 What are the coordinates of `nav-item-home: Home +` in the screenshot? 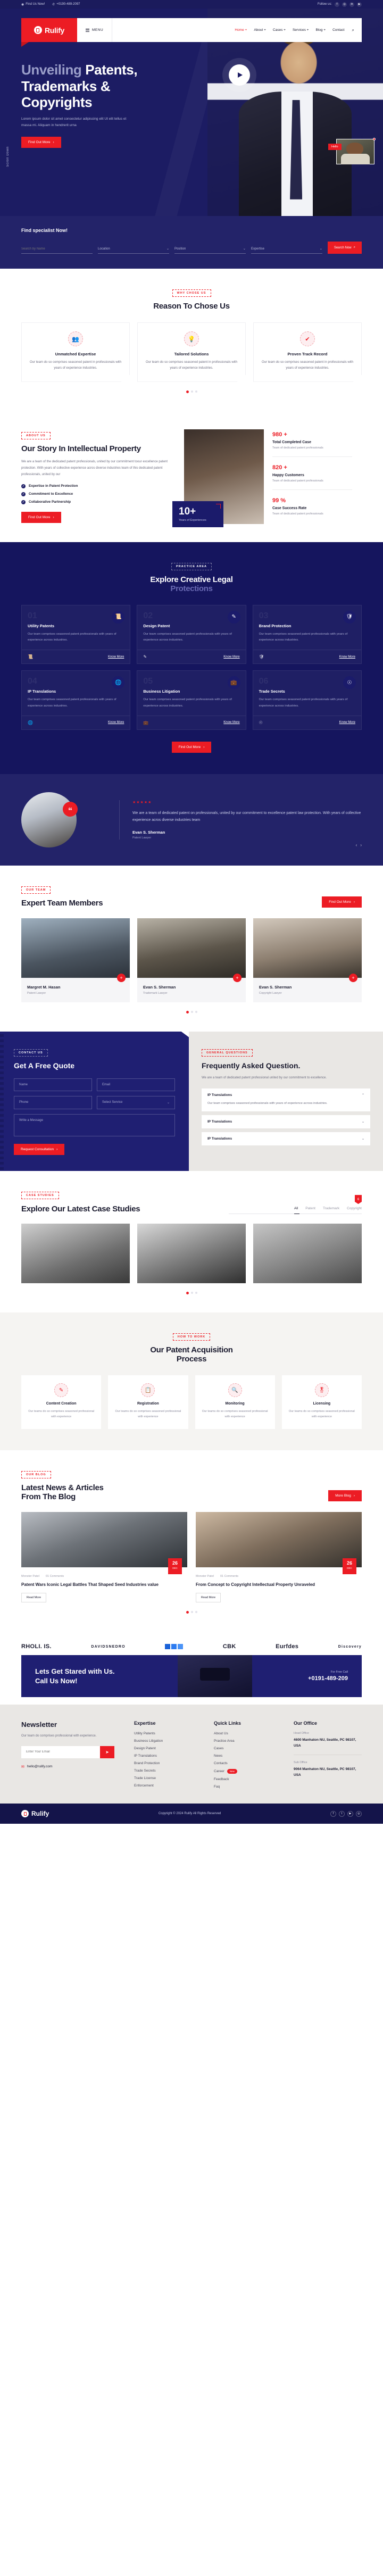 It's located at (241, 30).